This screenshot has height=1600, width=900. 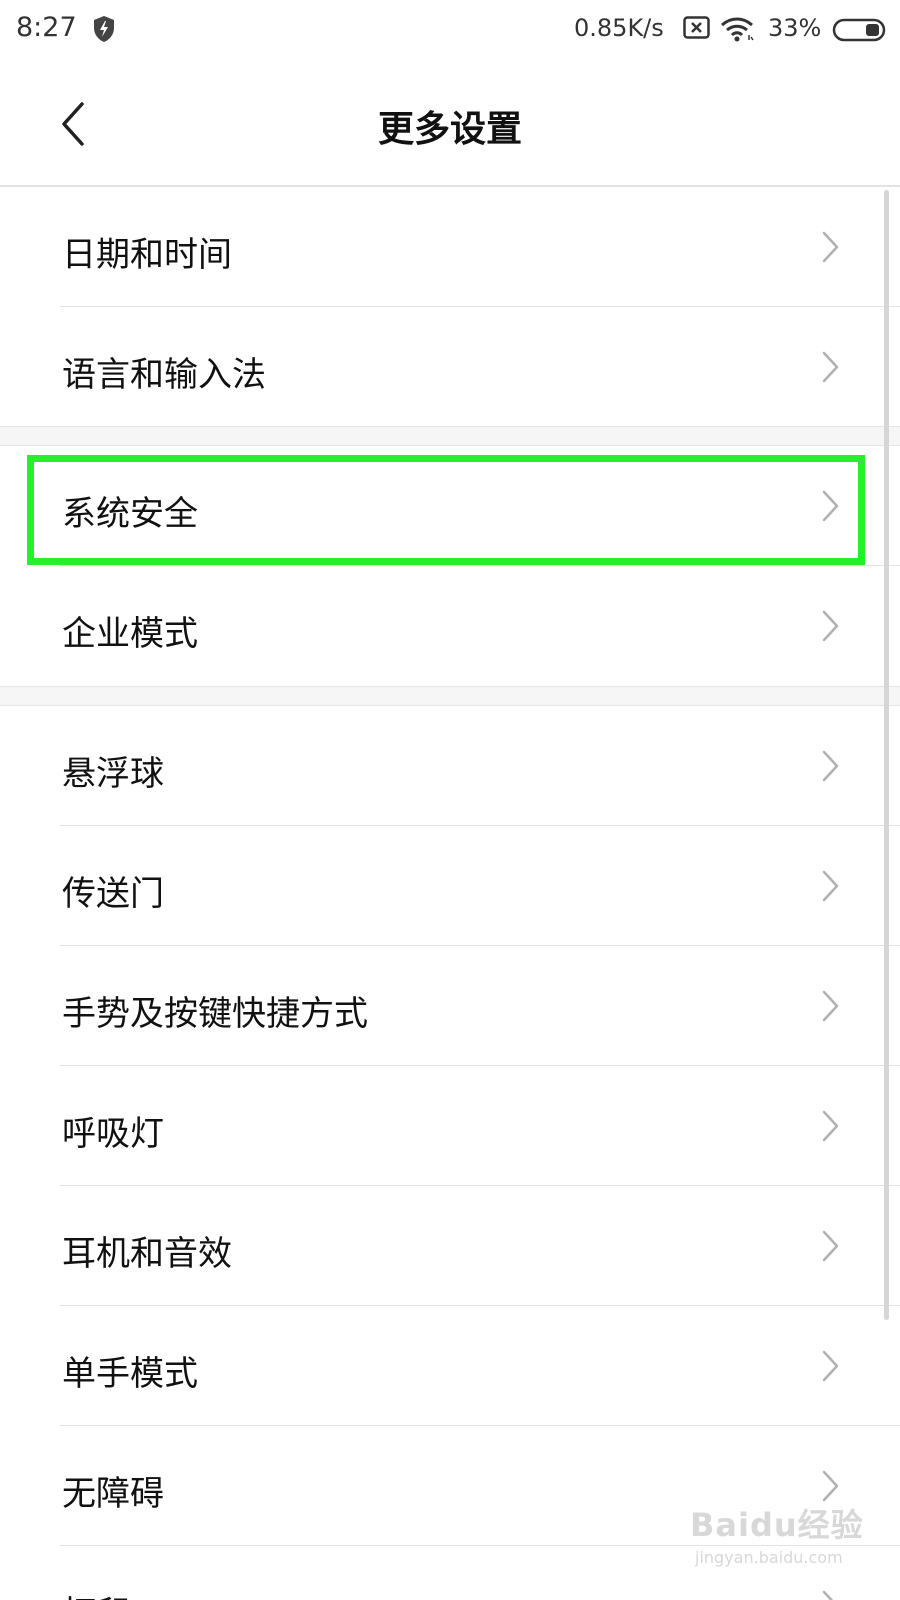 I want to click on settings-item-label: 语言和输入法, so click(x=164, y=375).